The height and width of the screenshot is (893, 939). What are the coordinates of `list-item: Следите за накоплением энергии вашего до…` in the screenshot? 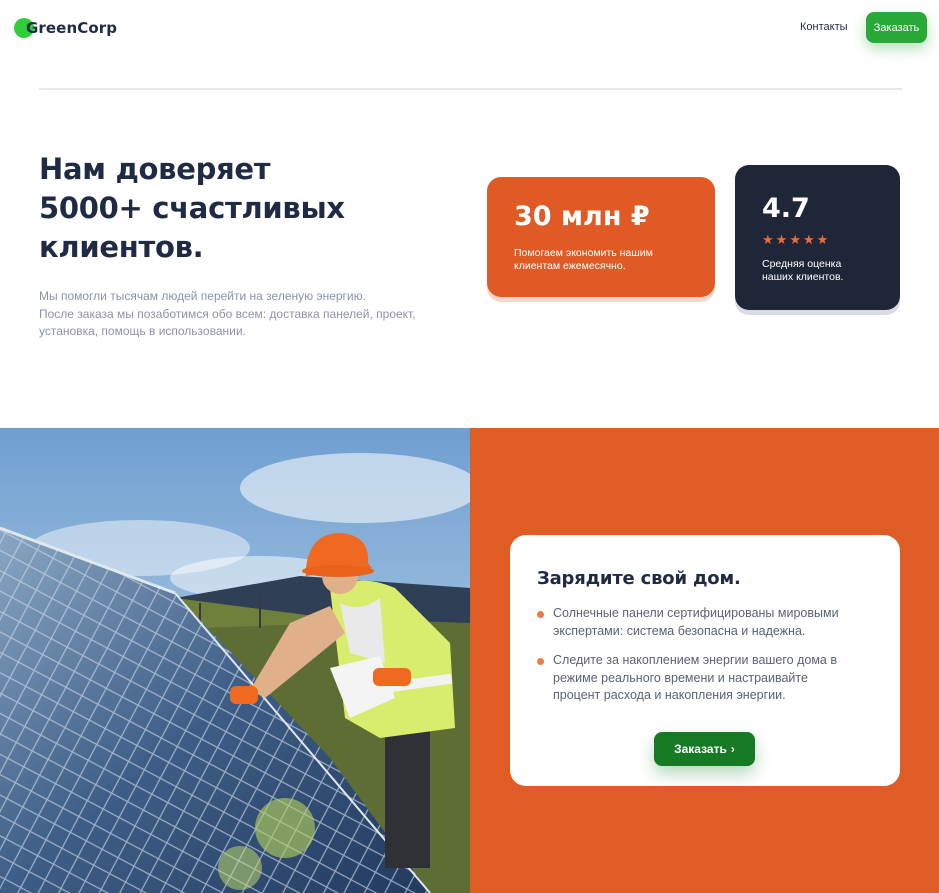 It's located at (707, 678).